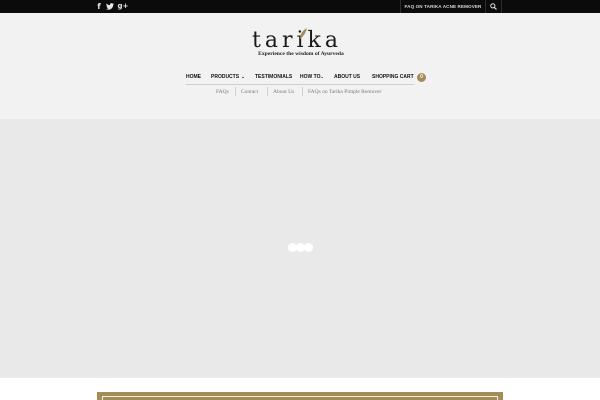 The width and height of the screenshot is (600, 400). I want to click on subnav-faqs: FAQs, so click(222, 92).